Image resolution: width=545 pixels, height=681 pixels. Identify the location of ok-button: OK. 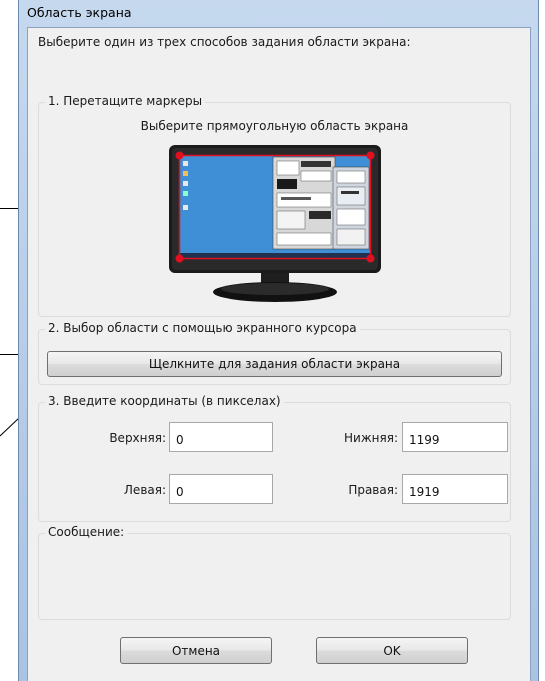
(392, 650).